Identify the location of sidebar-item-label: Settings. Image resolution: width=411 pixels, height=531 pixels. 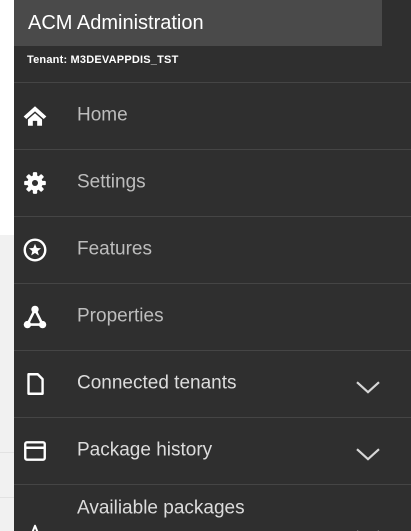
(111, 182).